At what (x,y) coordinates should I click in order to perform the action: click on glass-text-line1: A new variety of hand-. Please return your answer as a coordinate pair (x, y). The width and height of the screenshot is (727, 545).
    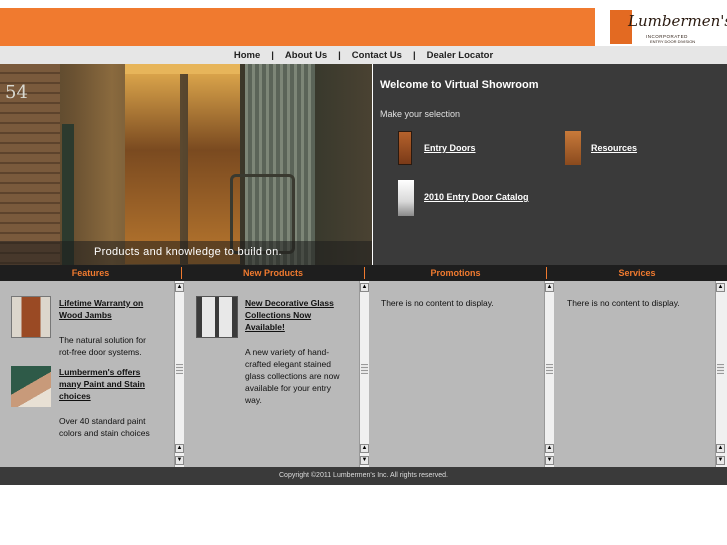
    Looking at the image, I should click on (287, 352).